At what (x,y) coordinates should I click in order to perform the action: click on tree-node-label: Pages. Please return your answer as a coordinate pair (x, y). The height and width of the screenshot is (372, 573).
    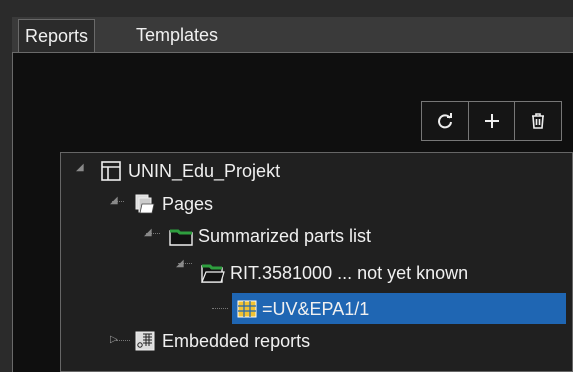
    Looking at the image, I should click on (188, 203).